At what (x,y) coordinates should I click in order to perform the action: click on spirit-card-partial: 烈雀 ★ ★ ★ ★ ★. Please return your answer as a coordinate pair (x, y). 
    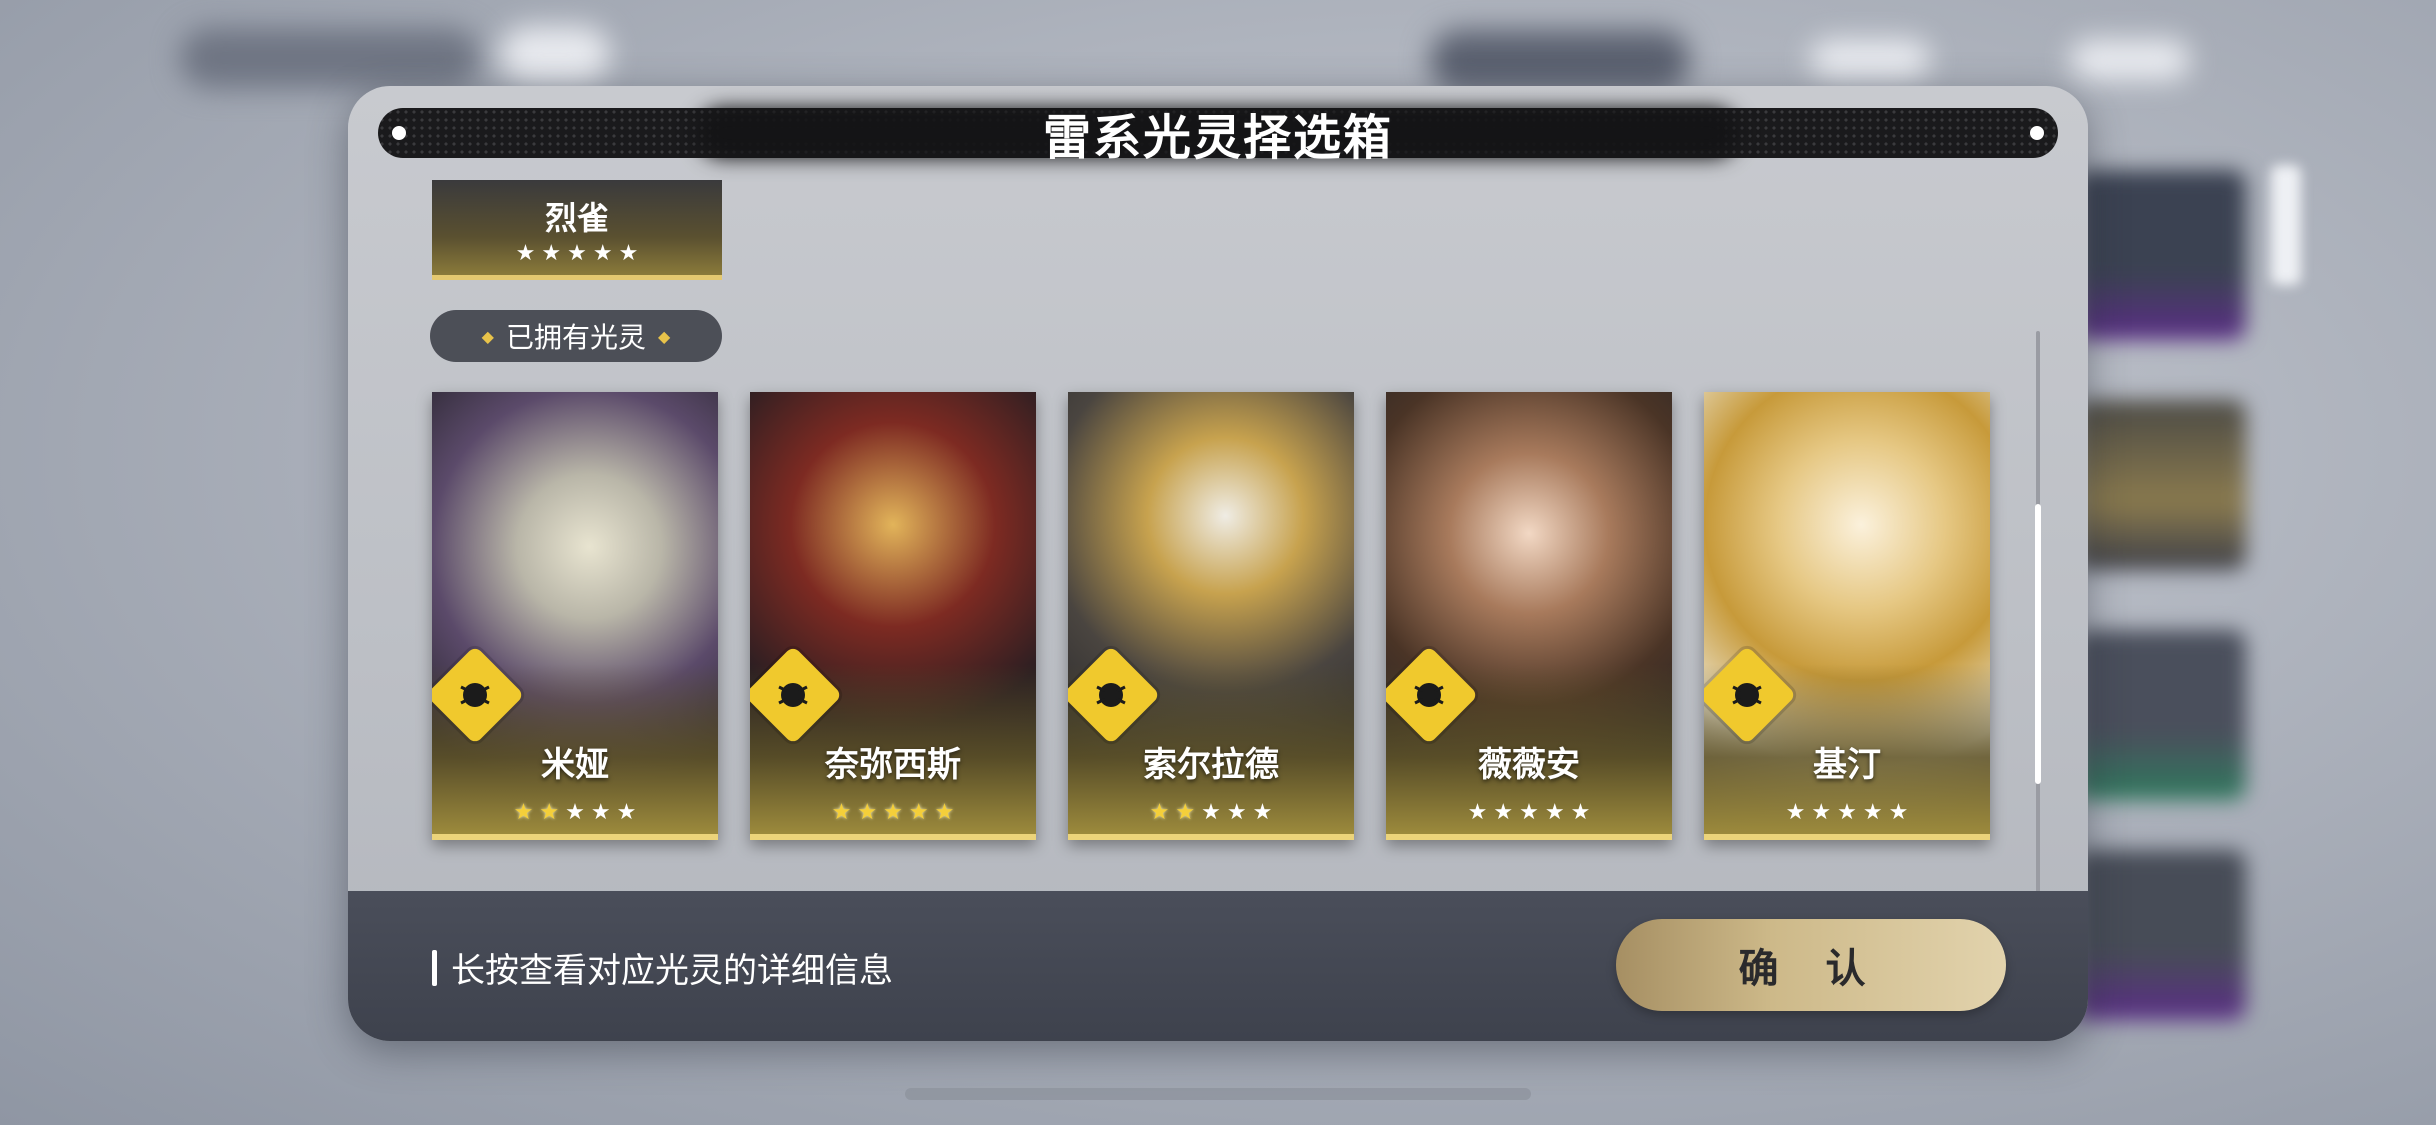
    Looking at the image, I should click on (577, 230).